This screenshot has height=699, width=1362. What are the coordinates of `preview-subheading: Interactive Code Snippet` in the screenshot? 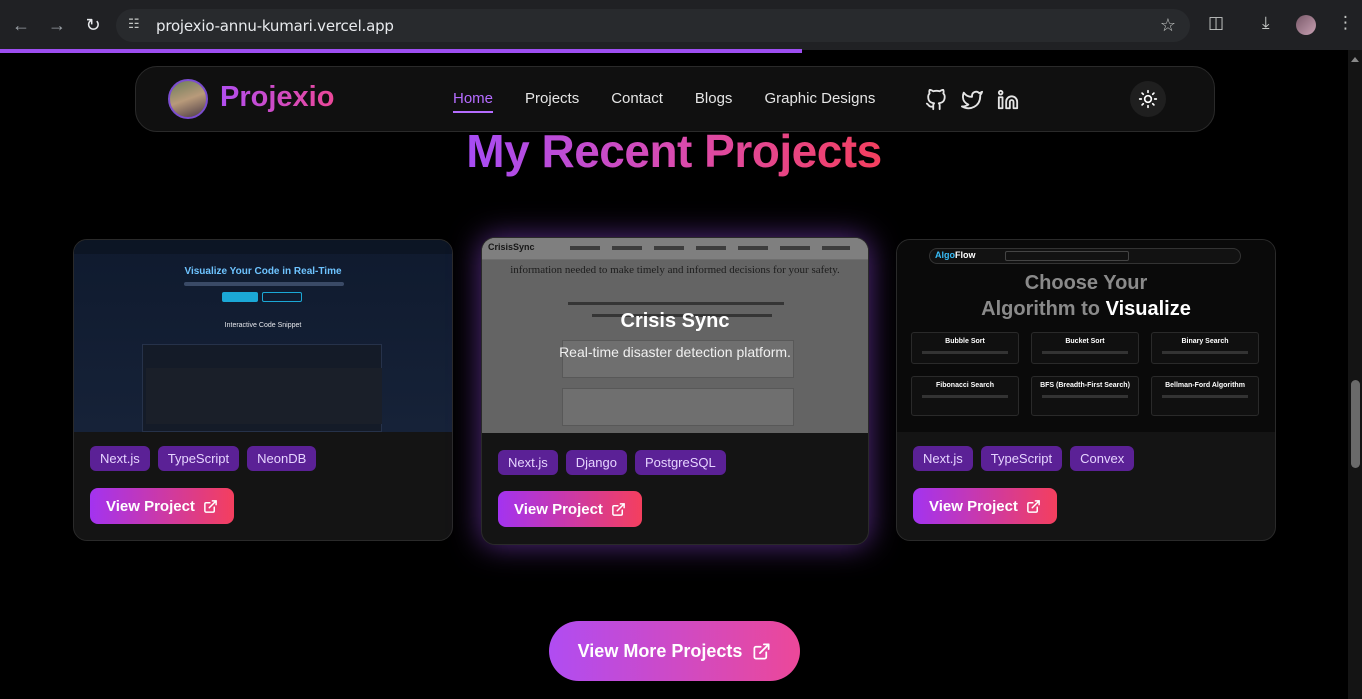 It's located at (263, 325).